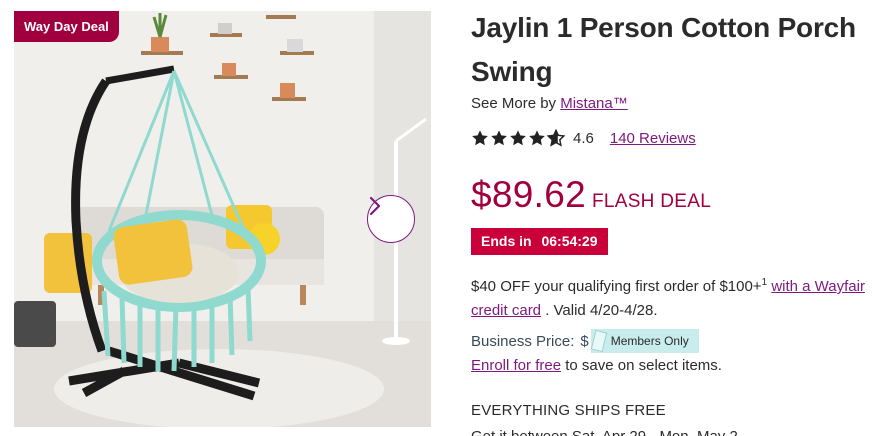 Image resolution: width=888 pixels, height=436 pixels. Describe the element at coordinates (528, 194) in the screenshot. I see `sale-price: $89.62` at that location.